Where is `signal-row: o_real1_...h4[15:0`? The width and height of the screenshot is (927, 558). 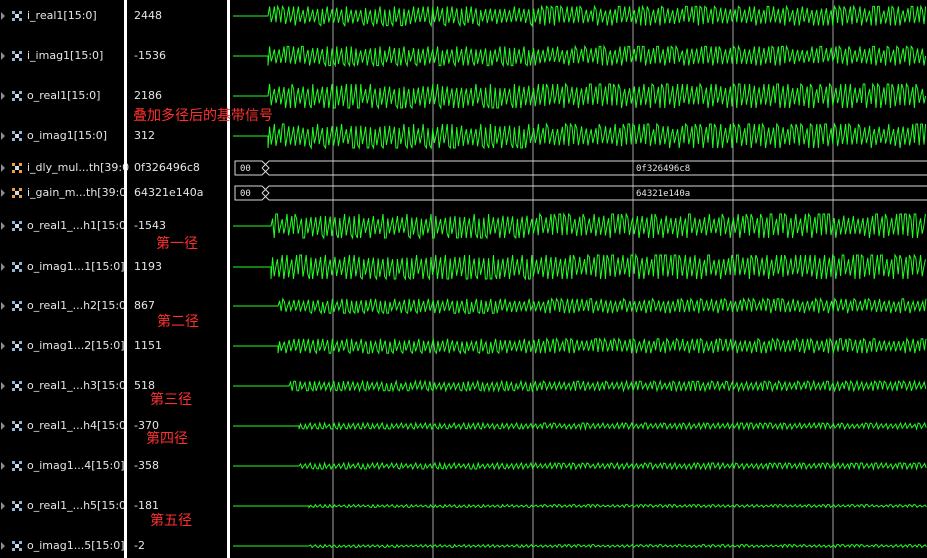 signal-row: o_real1_...h4[15:0 is located at coordinates (63, 428).